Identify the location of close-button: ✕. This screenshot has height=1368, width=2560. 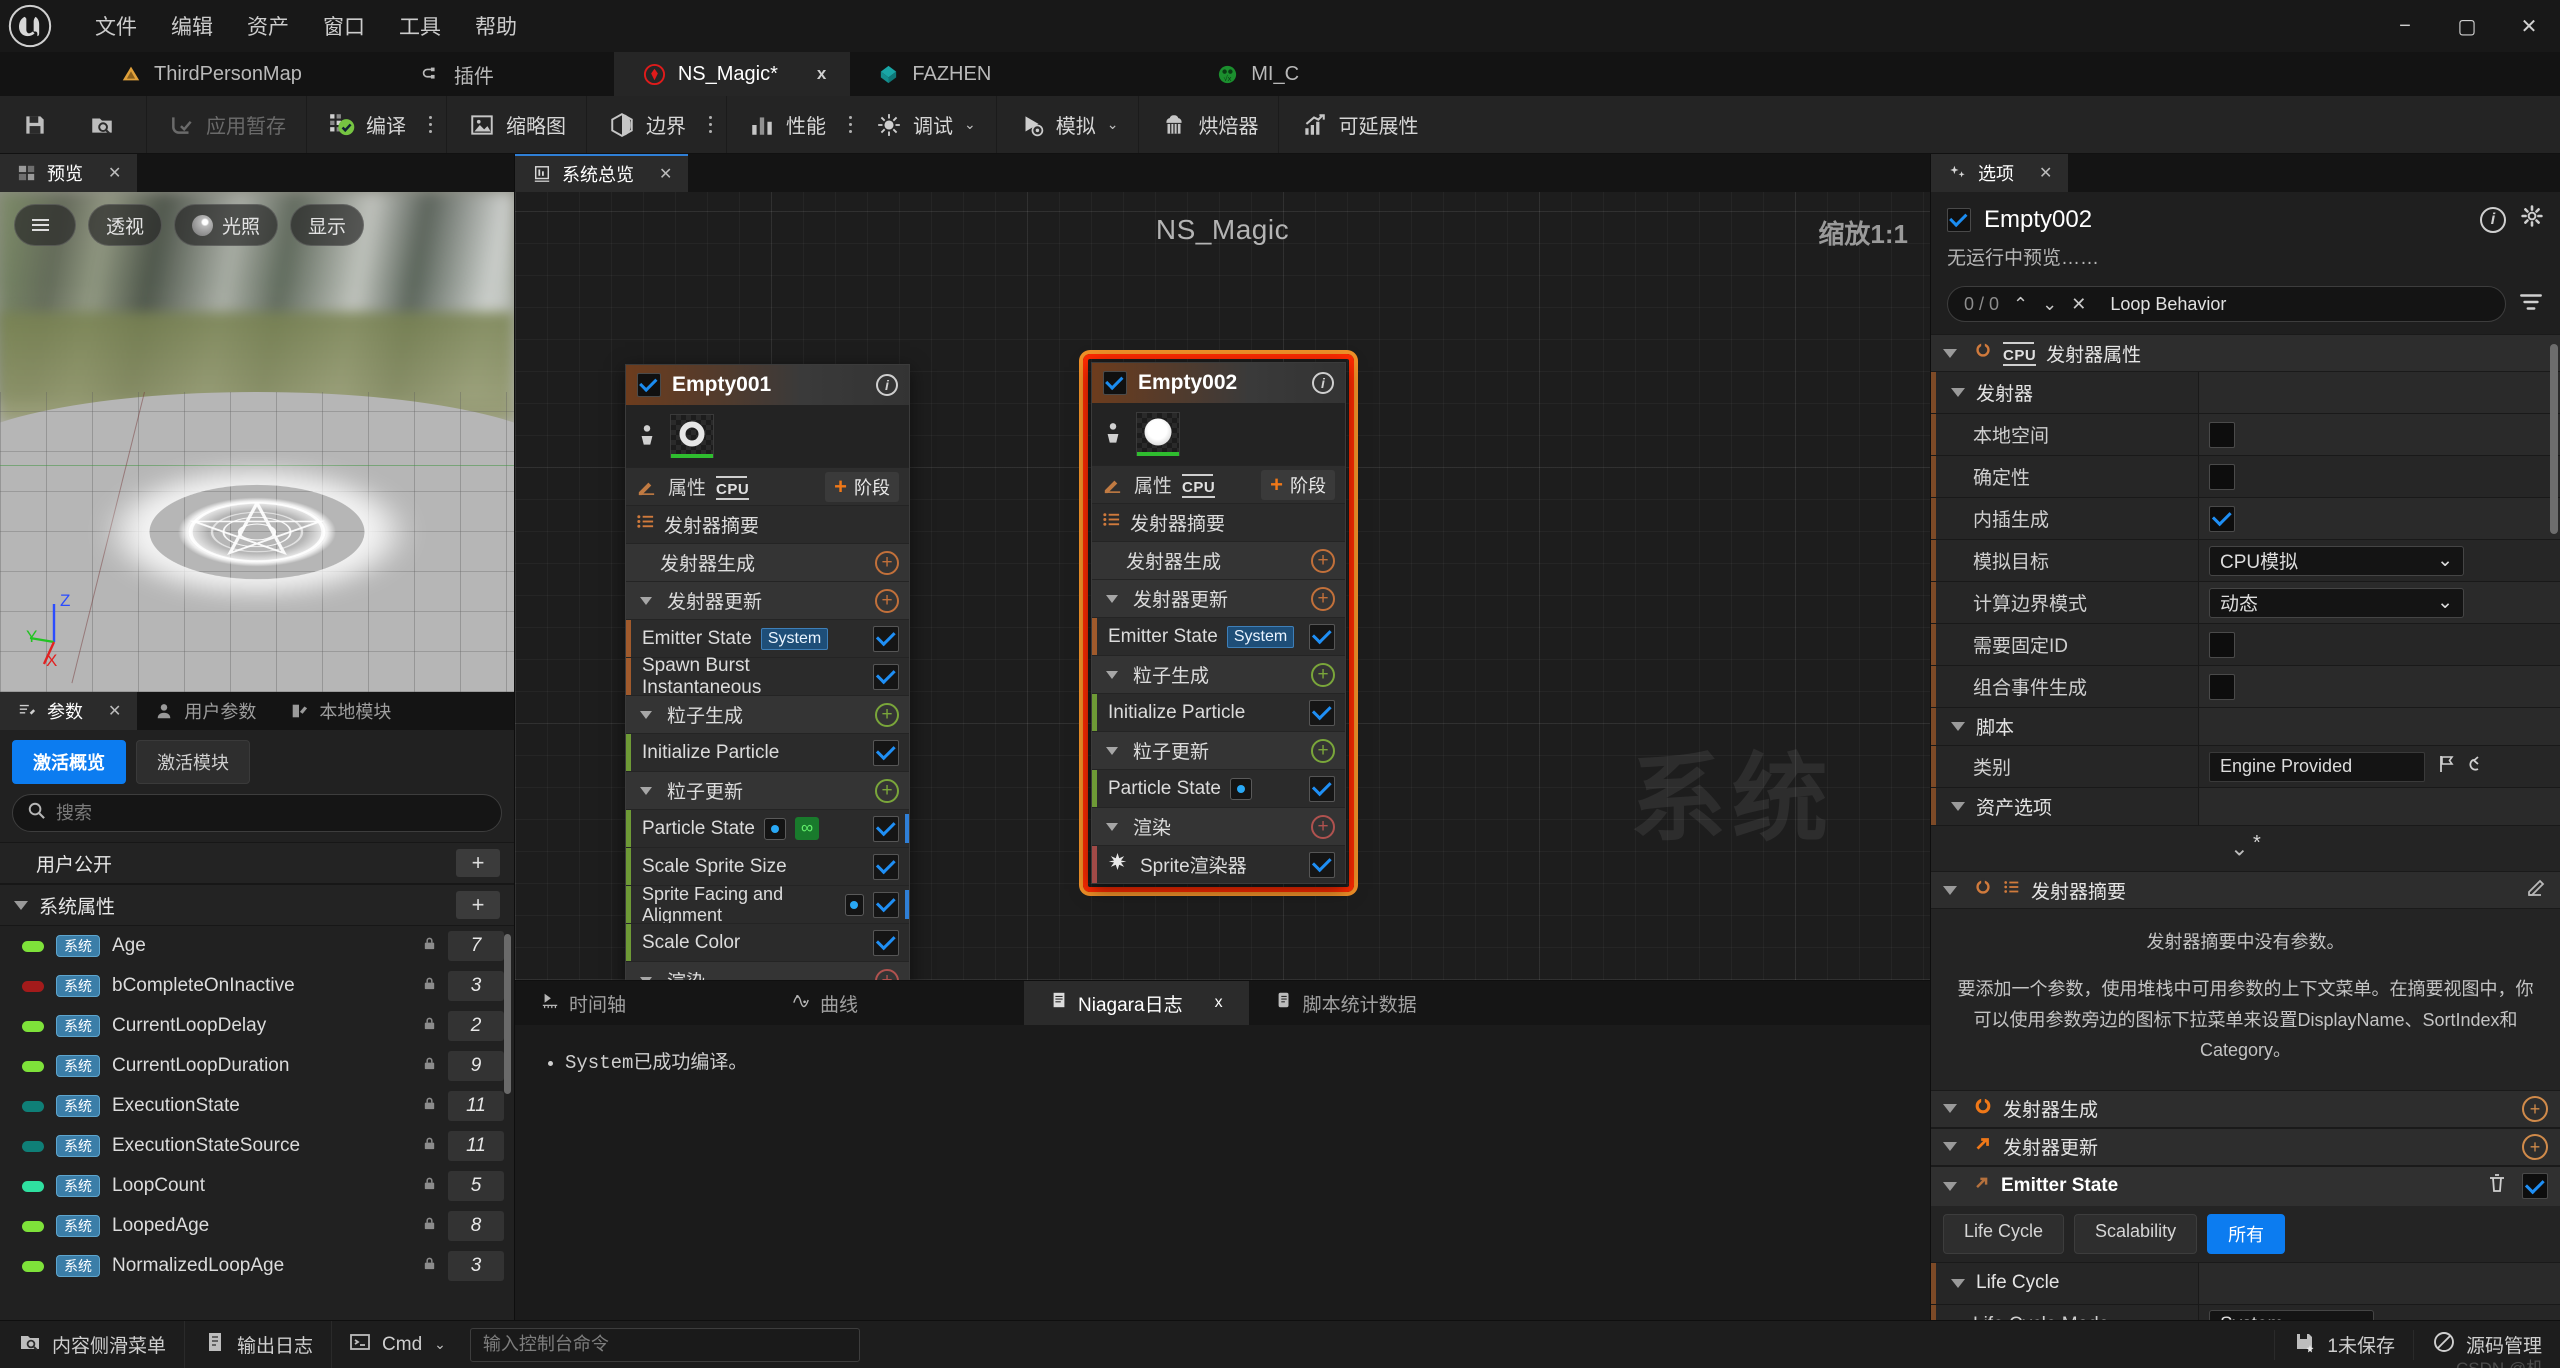
(2529, 26).